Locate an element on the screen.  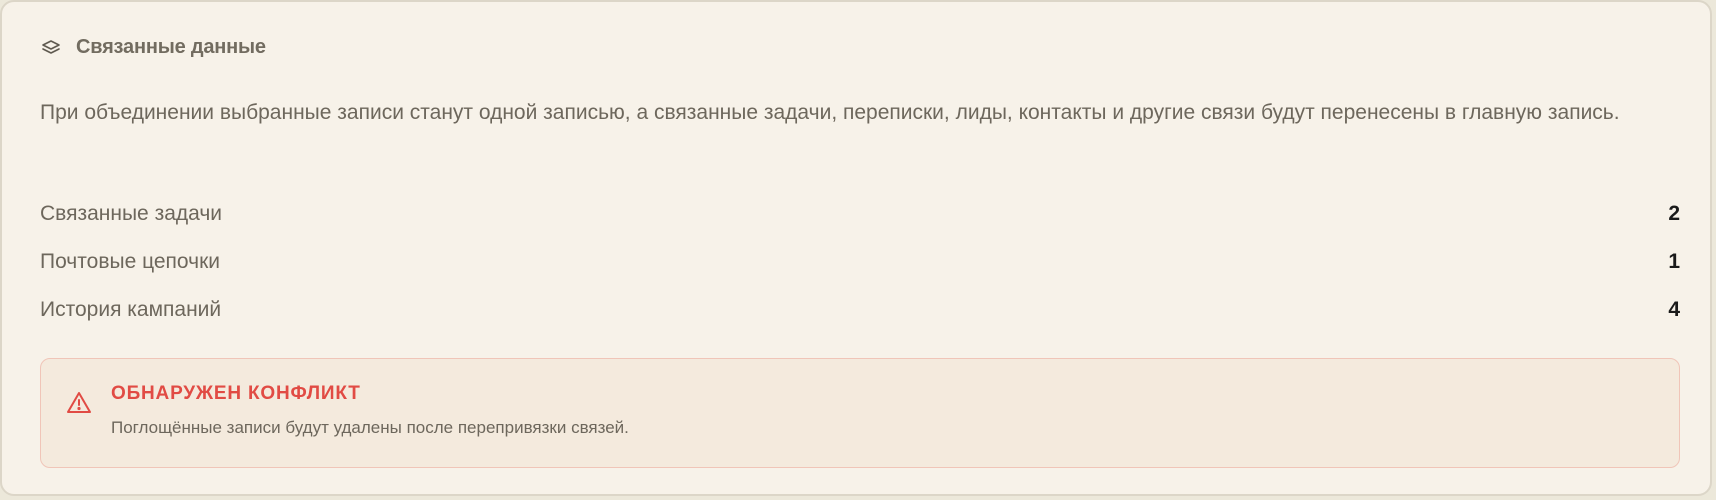
layers-icon is located at coordinates (51, 48).